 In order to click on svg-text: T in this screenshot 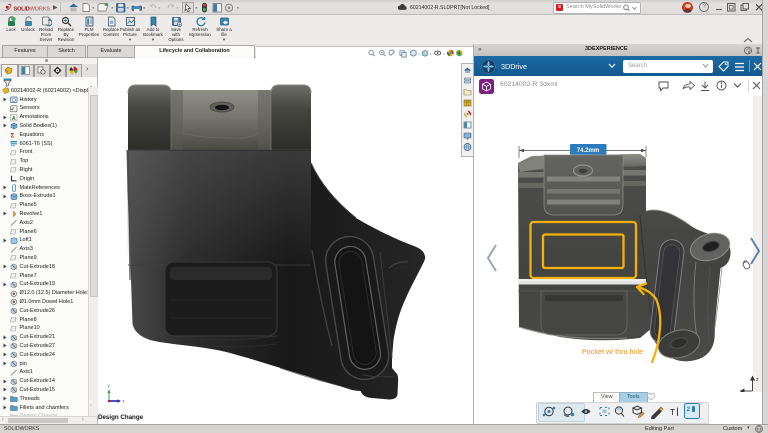, I will do `click(672, 412)`.